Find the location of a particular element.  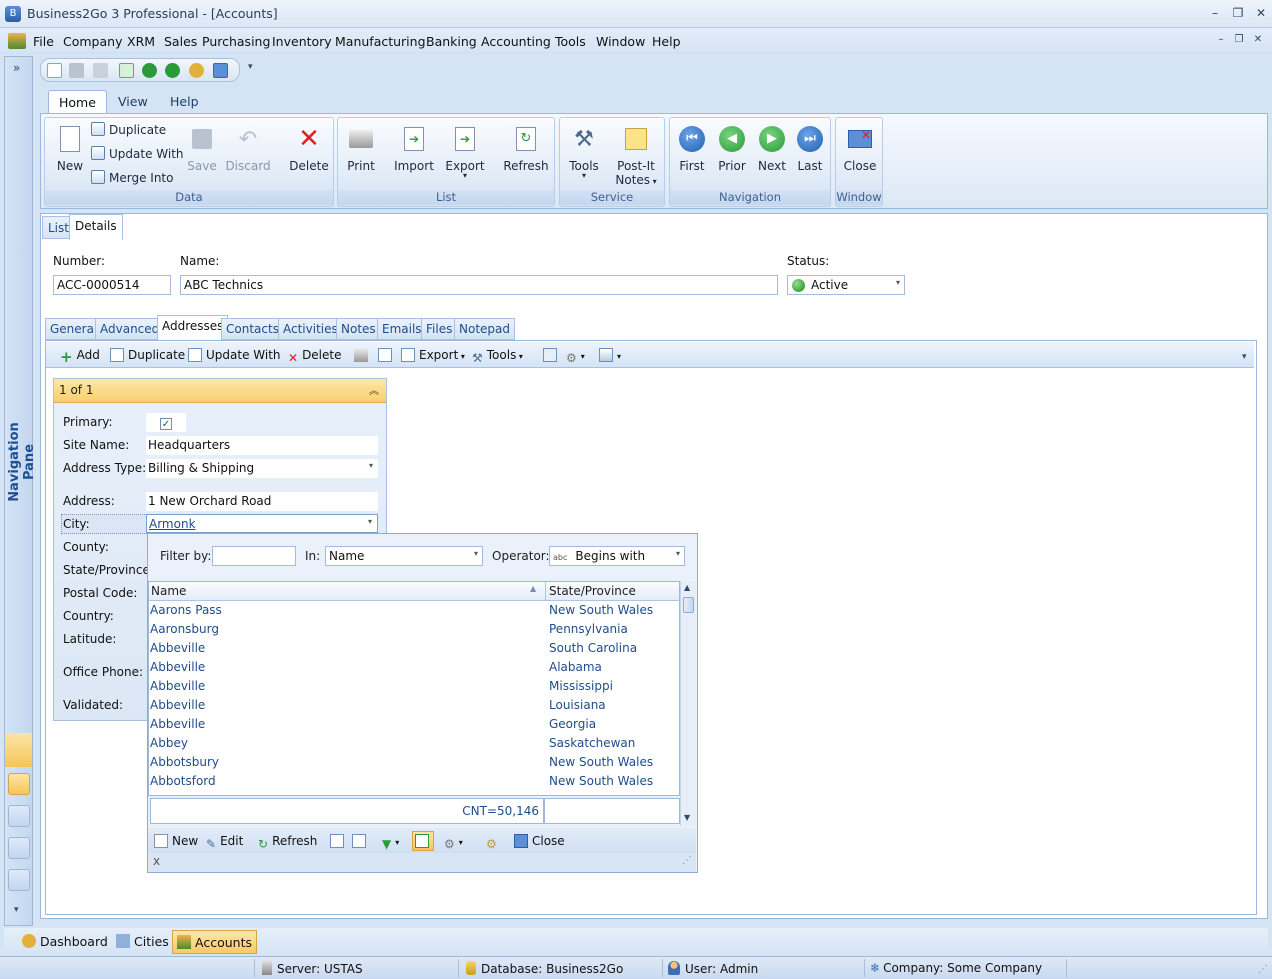

next-button: ▶ Next is located at coordinates (772, 148).